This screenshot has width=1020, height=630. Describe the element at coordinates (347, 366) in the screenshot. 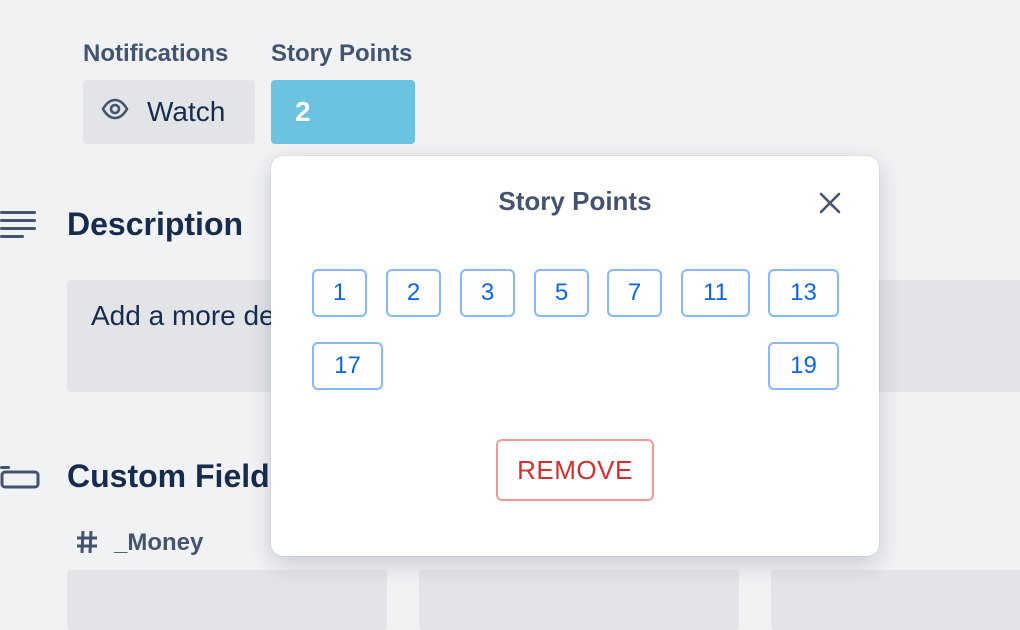

I see `story-point-option-17: 17` at that location.